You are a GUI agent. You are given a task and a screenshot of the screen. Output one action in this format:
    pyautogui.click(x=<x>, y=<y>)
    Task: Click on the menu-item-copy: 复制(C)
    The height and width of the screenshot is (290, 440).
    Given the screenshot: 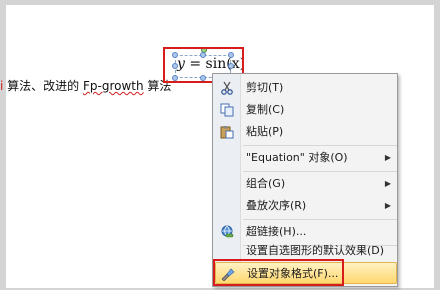 What is the action you would take?
    pyautogui.click(x=306, y=110)
    